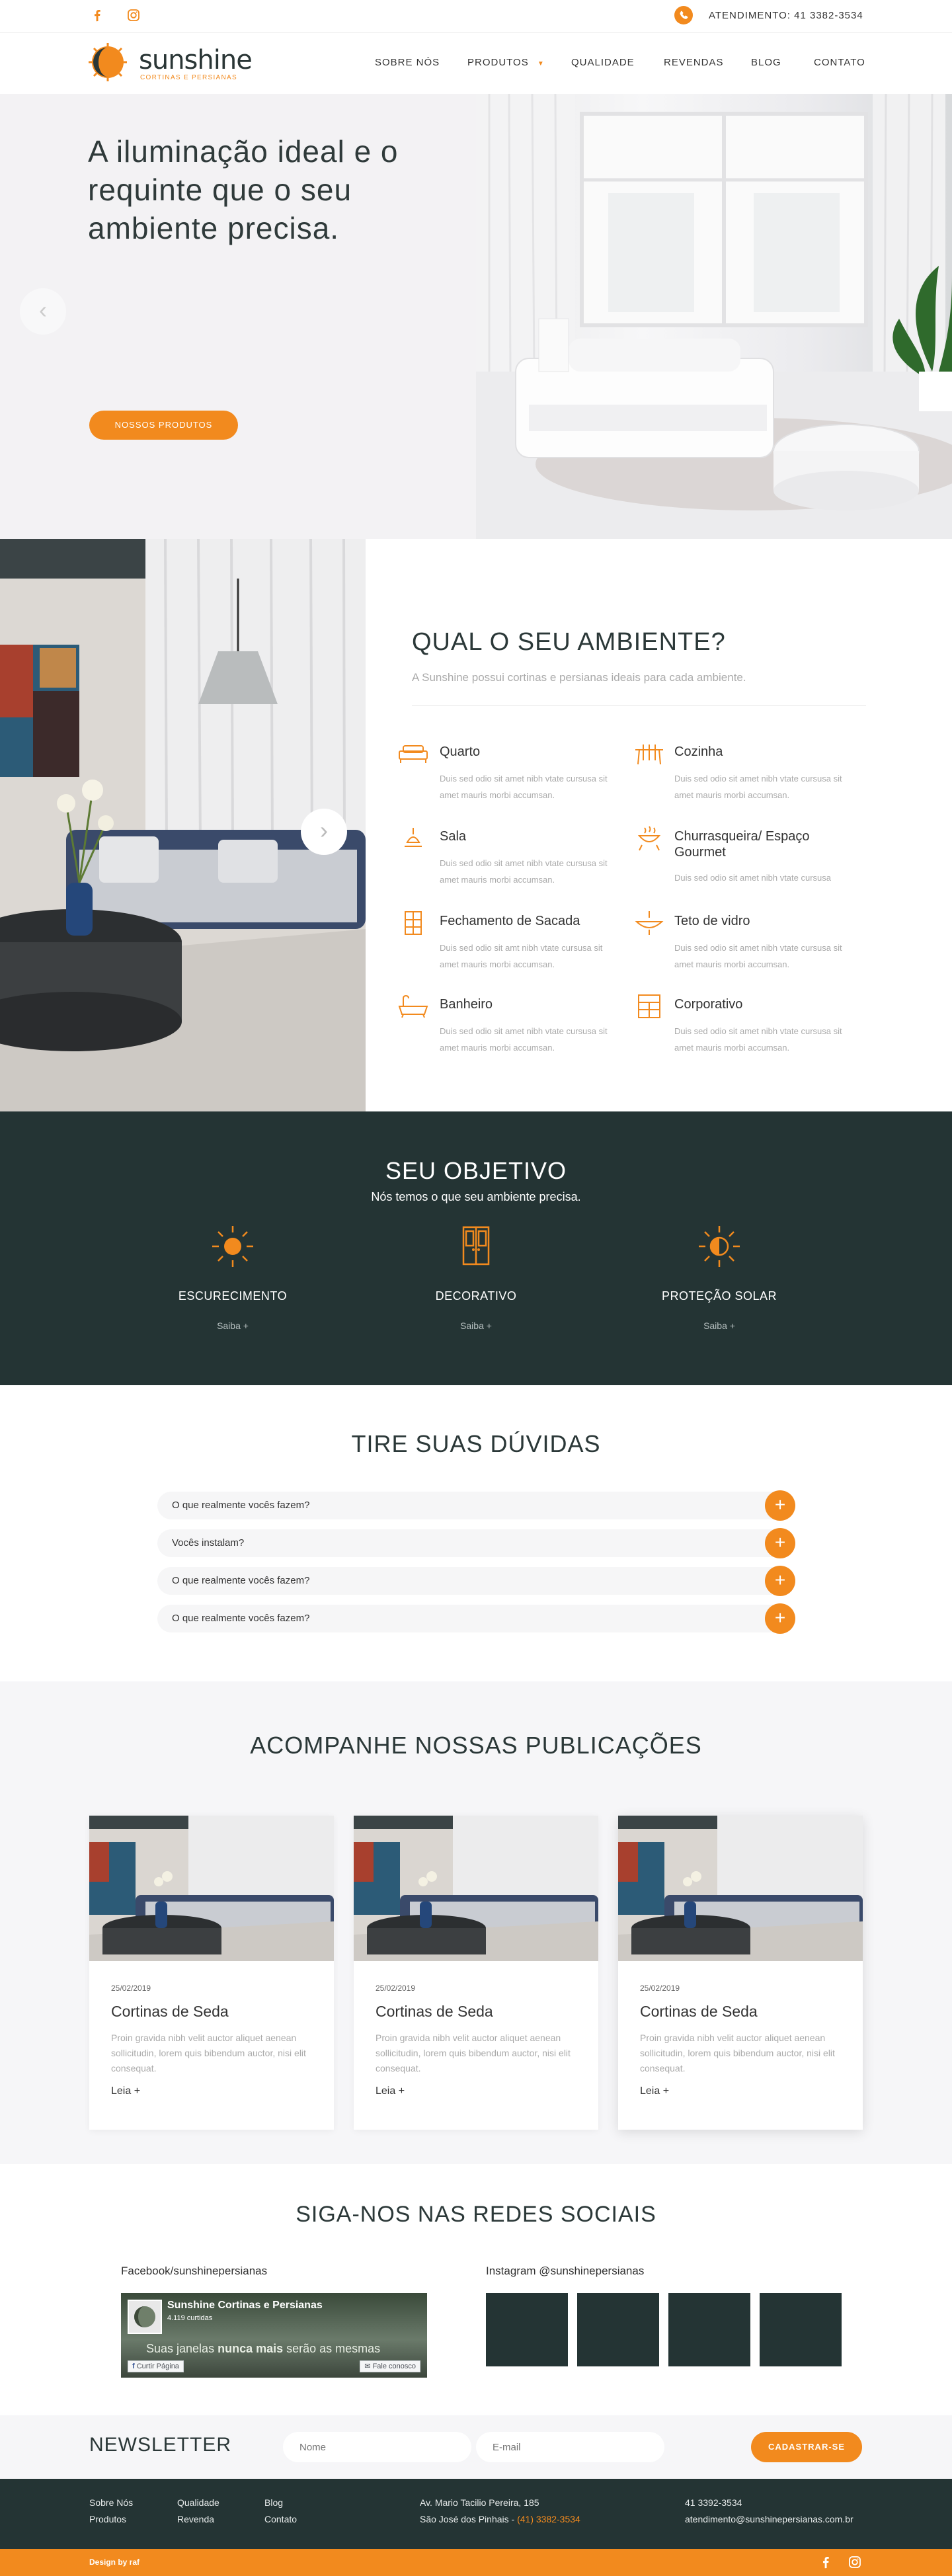 The width and height of the screenshot is (952, 2576). What do you see at coordinates (603, 62) in the screenshot?
I see `nav-qualidade: QUALIDADE` at bounding box center [603, 62].